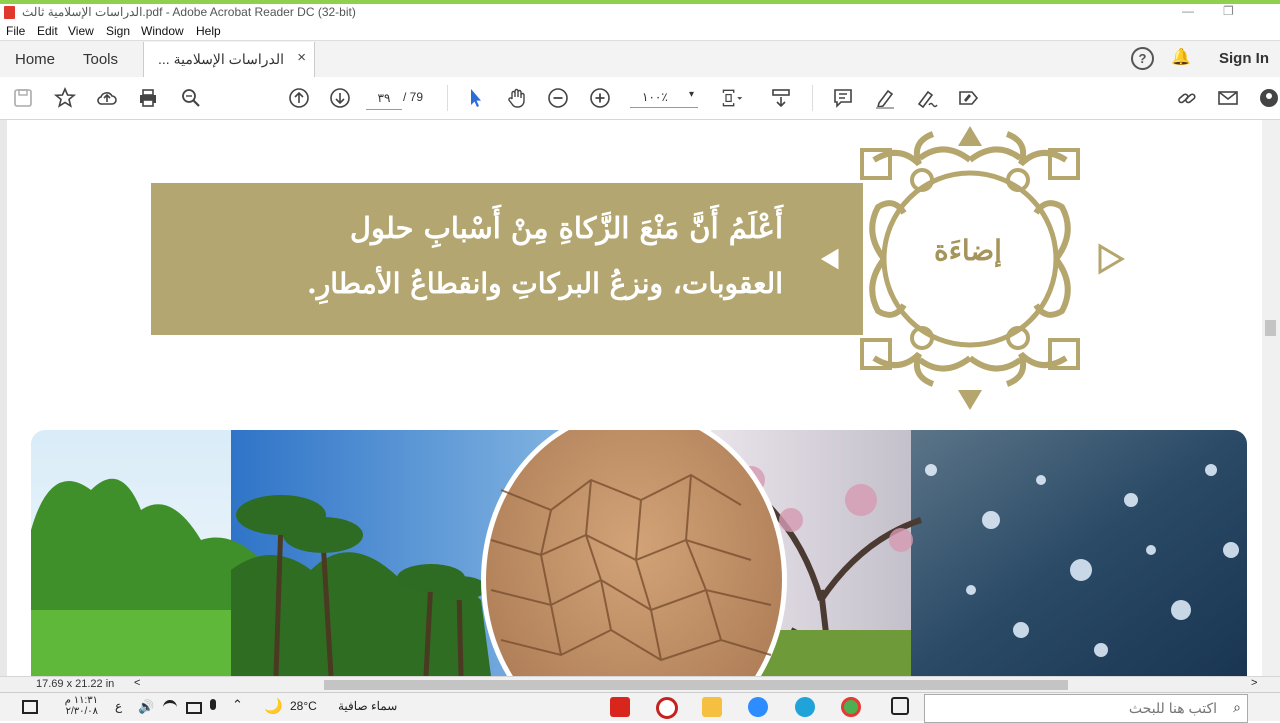 The width and height of the screenshot is (1280, 723). I want to click on next-page-icon, so click(340, 98).